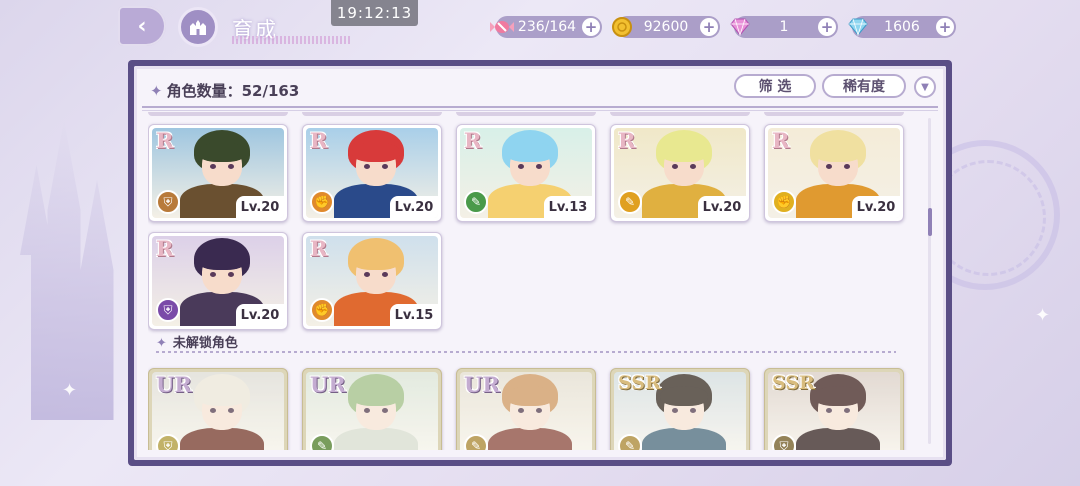 This screenshot has width=1080, height=486. I want to click on level-badge: Lv.15, so click(414, 315).